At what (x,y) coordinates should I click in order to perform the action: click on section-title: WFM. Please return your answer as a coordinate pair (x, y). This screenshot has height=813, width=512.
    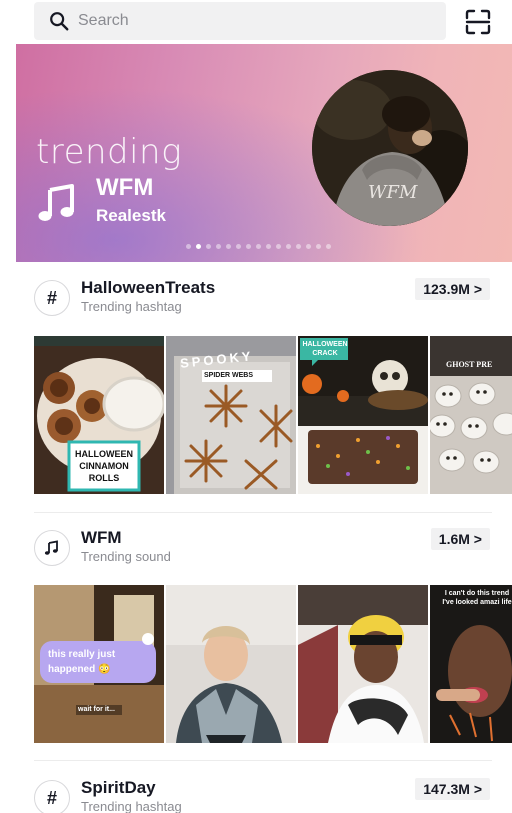
    Looking at the image, I should click on (101, 537).